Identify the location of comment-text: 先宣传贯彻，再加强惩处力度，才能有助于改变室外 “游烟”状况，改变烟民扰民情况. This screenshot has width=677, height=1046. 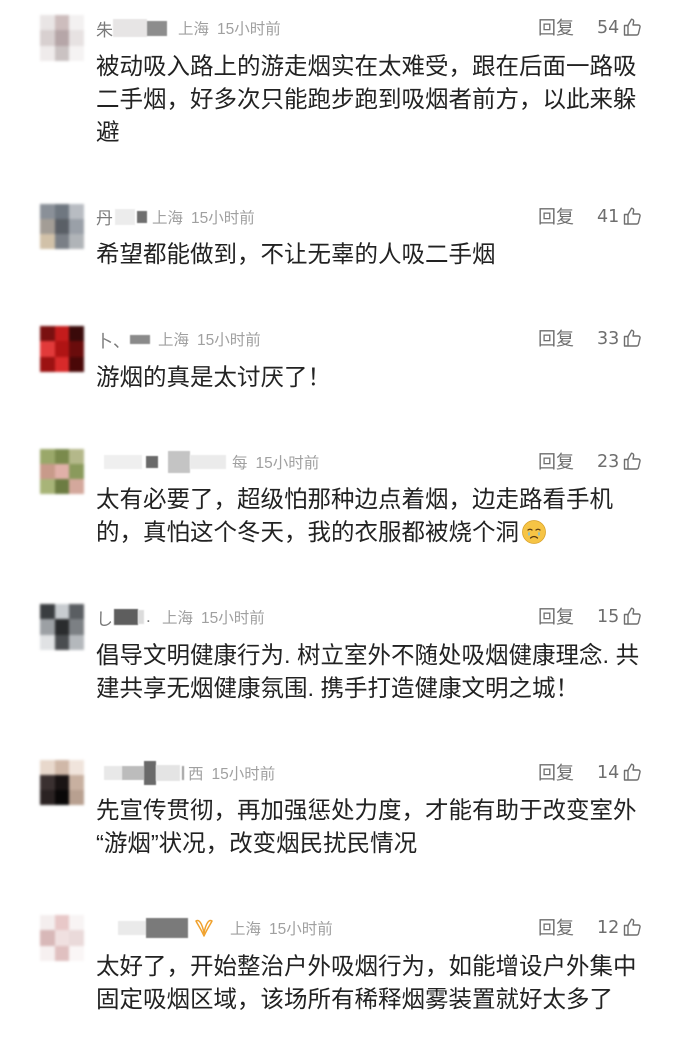
(386, 827).